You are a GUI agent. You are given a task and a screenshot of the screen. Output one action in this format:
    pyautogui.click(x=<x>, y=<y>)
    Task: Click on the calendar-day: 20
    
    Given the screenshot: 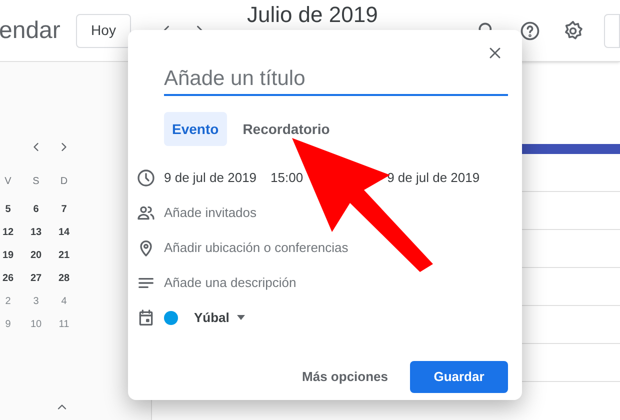 What is the action you would take?
    pyautogui.click(x=36, y=255)
    